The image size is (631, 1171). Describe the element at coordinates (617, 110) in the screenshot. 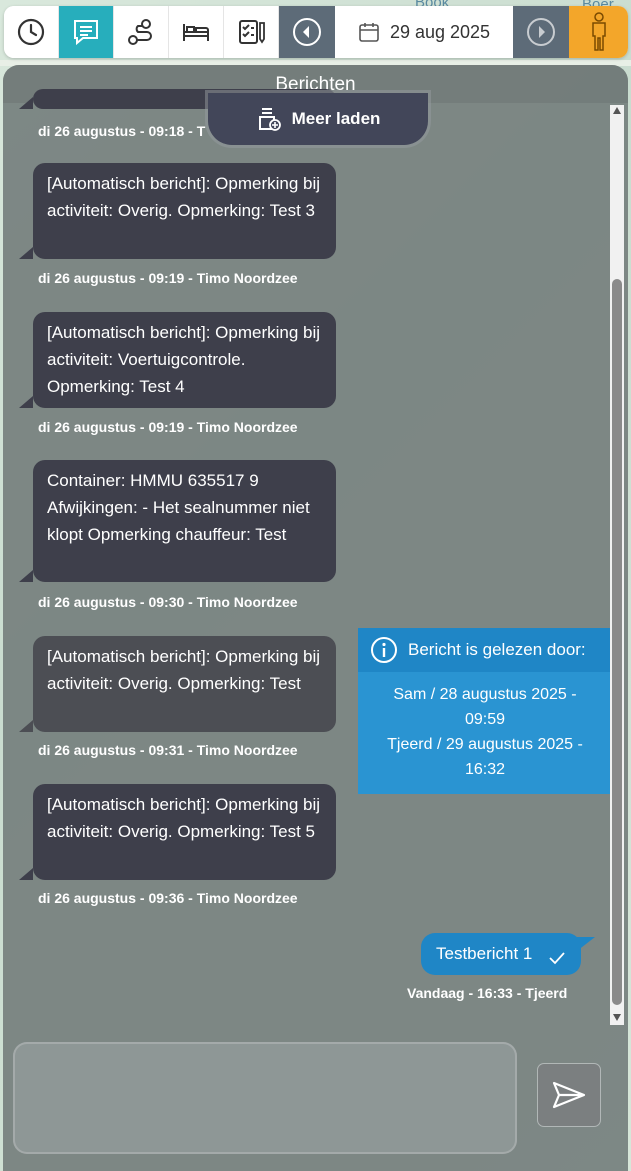

I see `scroll-up-arrow-icon` at that location.